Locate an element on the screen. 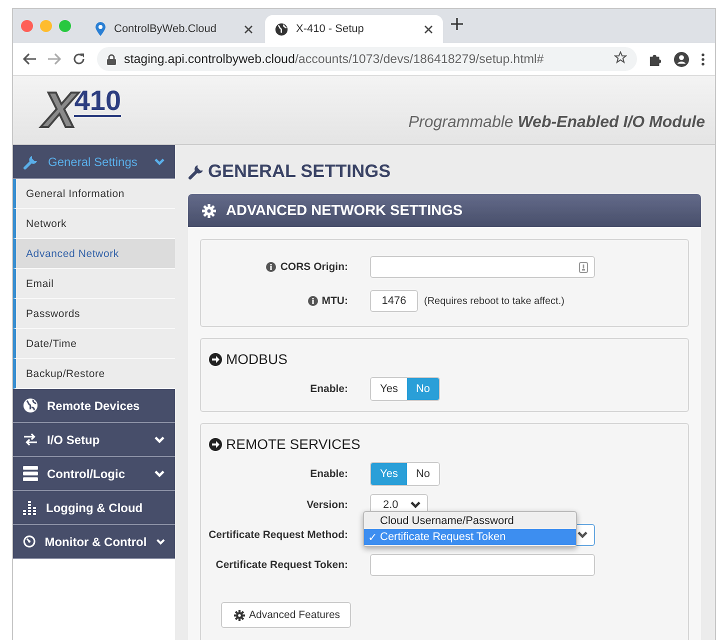 The height and width of the screenshot is (640, 720). browser-tab: ControlByWeb.Cloud is located at coordinates (174, 29).